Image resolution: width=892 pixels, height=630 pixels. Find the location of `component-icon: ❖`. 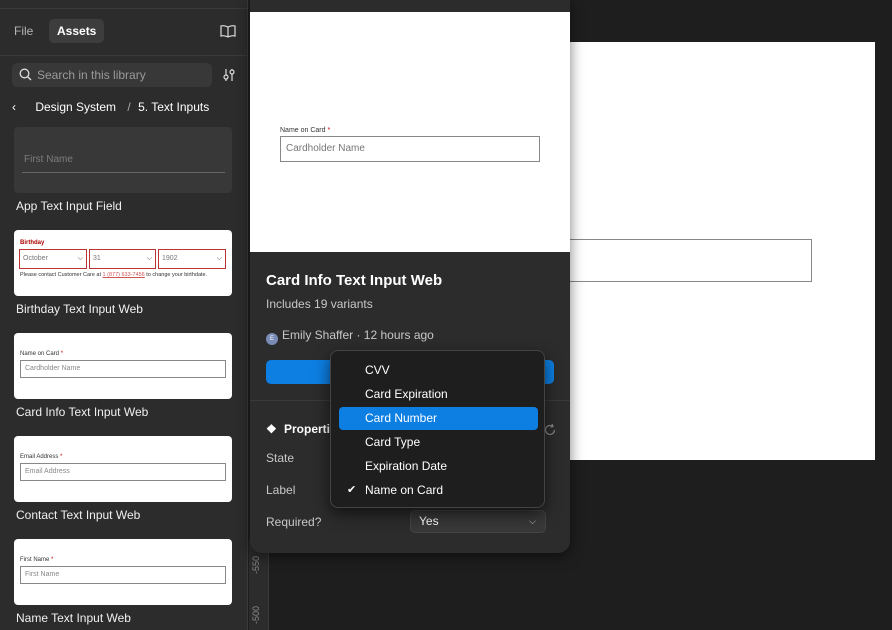

component-icon: ❖ is located at coordinates (271, 429).